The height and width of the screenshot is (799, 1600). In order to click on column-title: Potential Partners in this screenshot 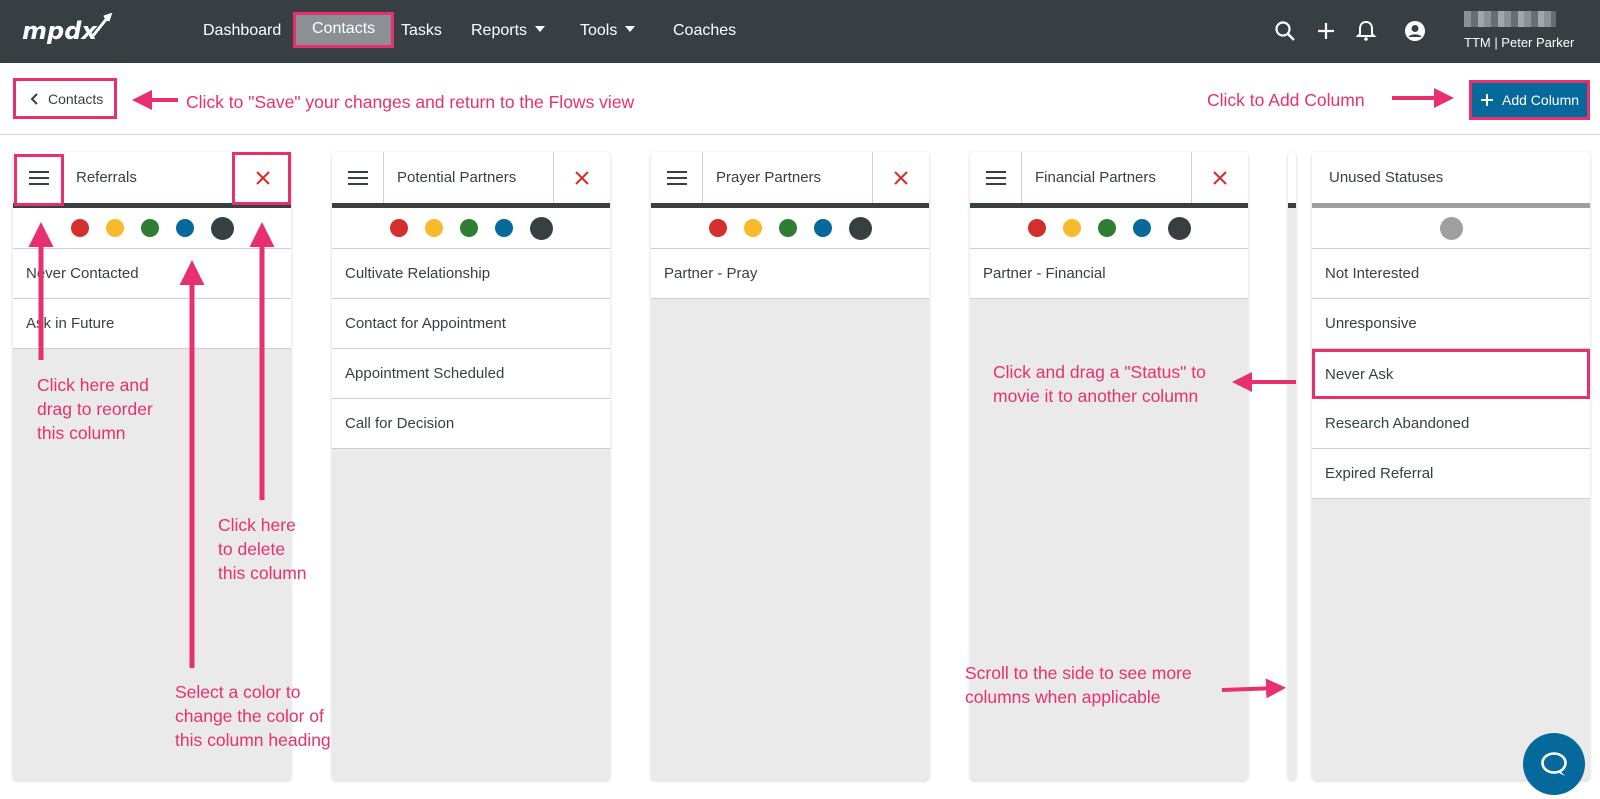, I will do `click(468, 177)`.